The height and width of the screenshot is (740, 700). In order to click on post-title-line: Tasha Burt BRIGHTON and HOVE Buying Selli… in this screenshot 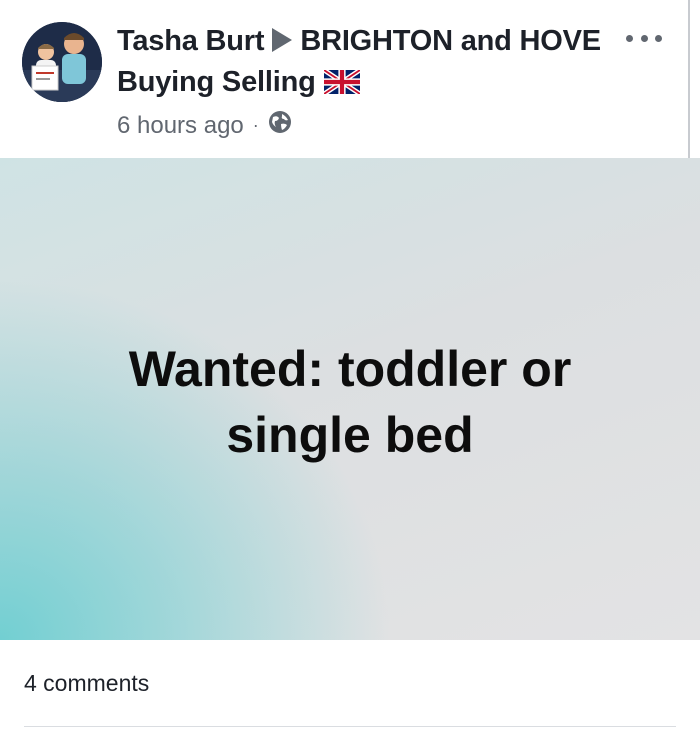, I will do `click(377, 63)`.